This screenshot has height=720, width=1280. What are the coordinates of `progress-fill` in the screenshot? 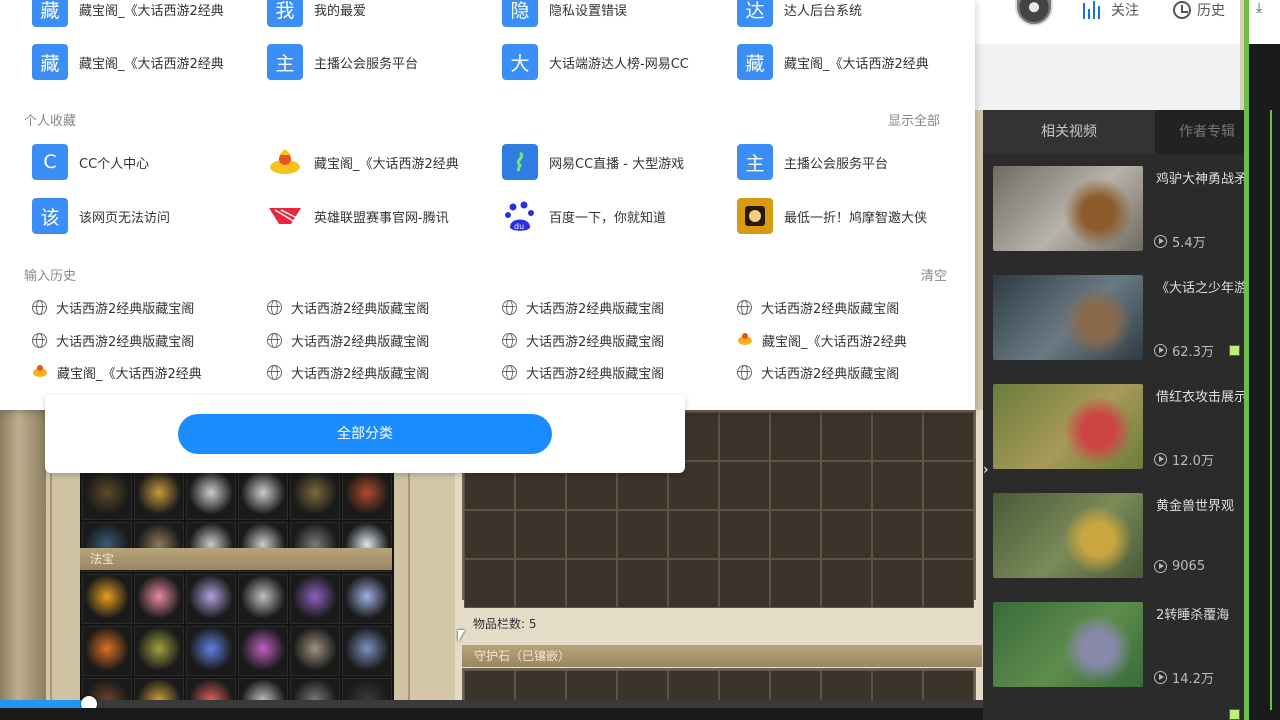 It's located at (44, 704).